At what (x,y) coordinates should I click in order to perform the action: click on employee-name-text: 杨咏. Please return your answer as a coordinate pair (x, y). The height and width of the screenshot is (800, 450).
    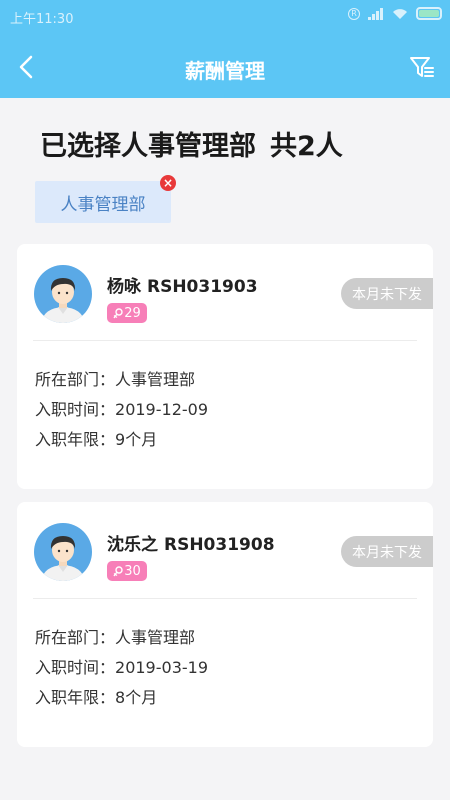
    Looking at the image, I should click on (124, 287).